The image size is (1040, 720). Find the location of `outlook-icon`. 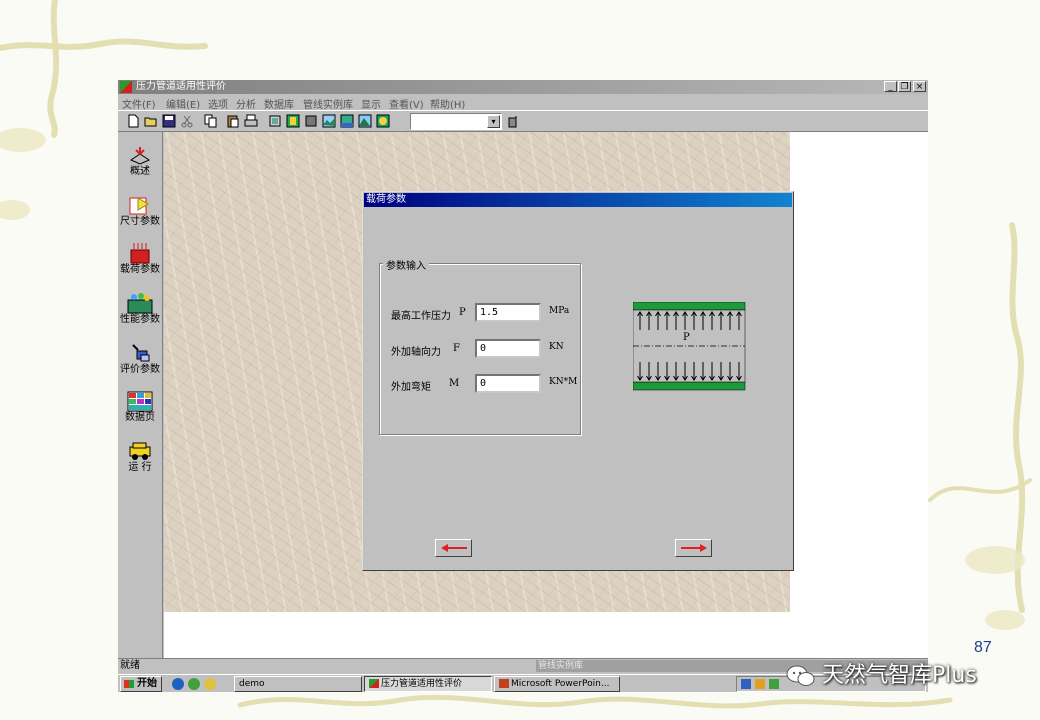

outlook-icon is located at coordinates (210, 684).